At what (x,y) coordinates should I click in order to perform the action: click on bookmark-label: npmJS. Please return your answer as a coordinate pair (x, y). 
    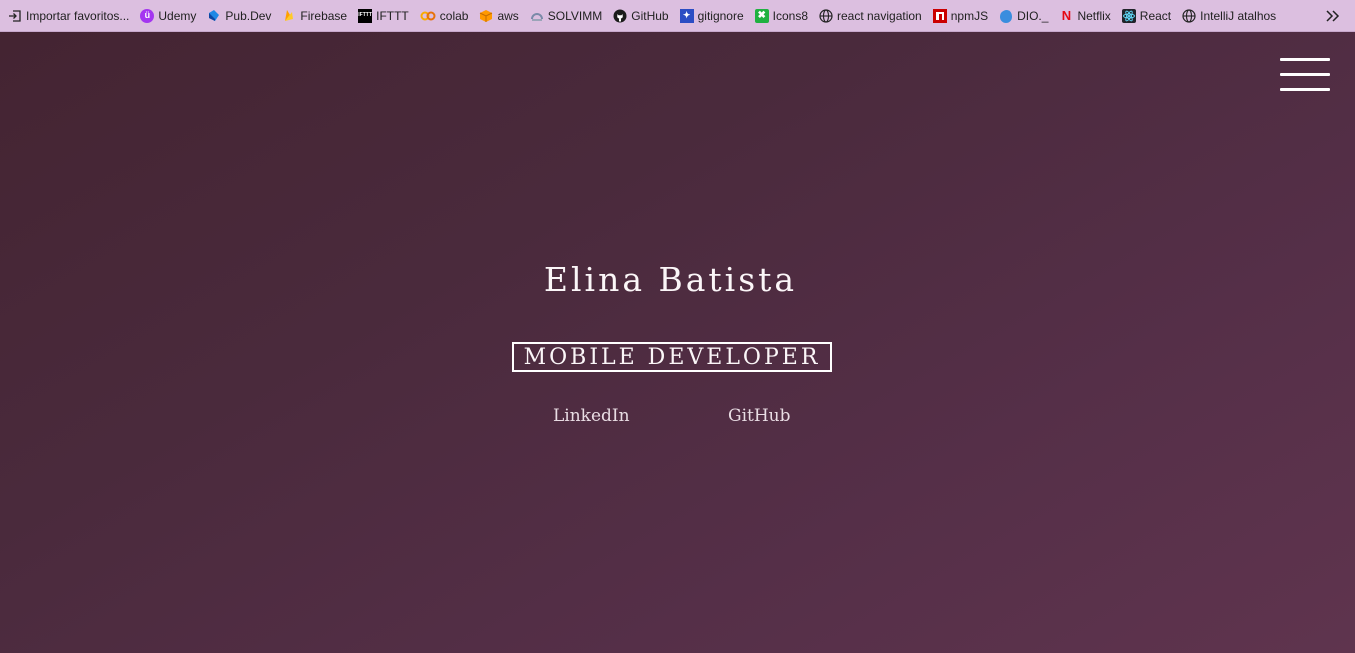
    Looking at the image, I should click on (969, 15).